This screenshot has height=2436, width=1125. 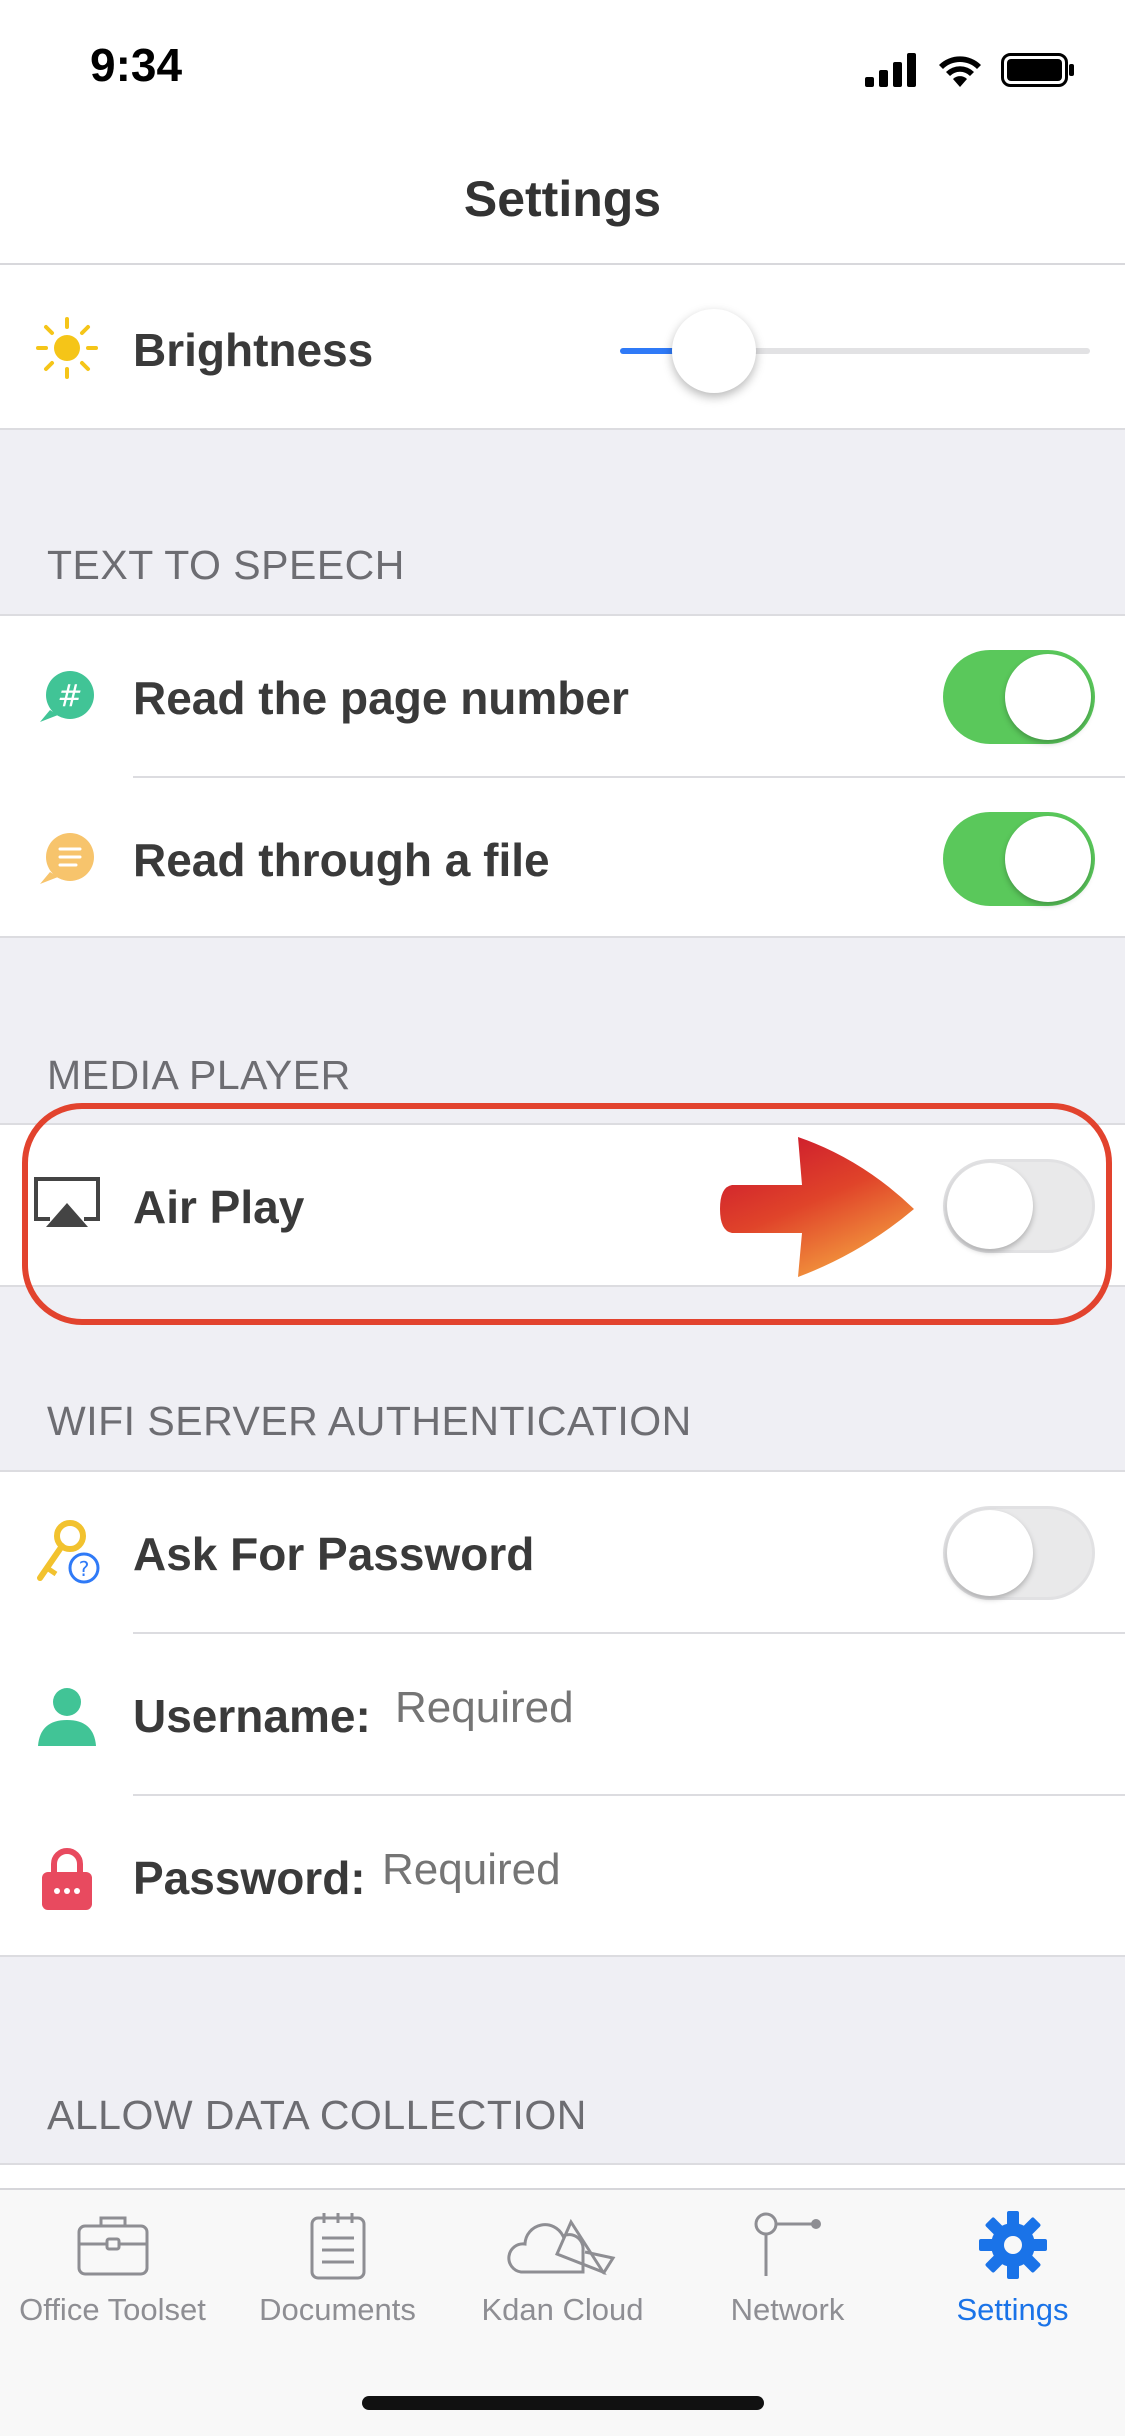 I want to click on tab-documents: Documents, so click(x=337, y=2285).